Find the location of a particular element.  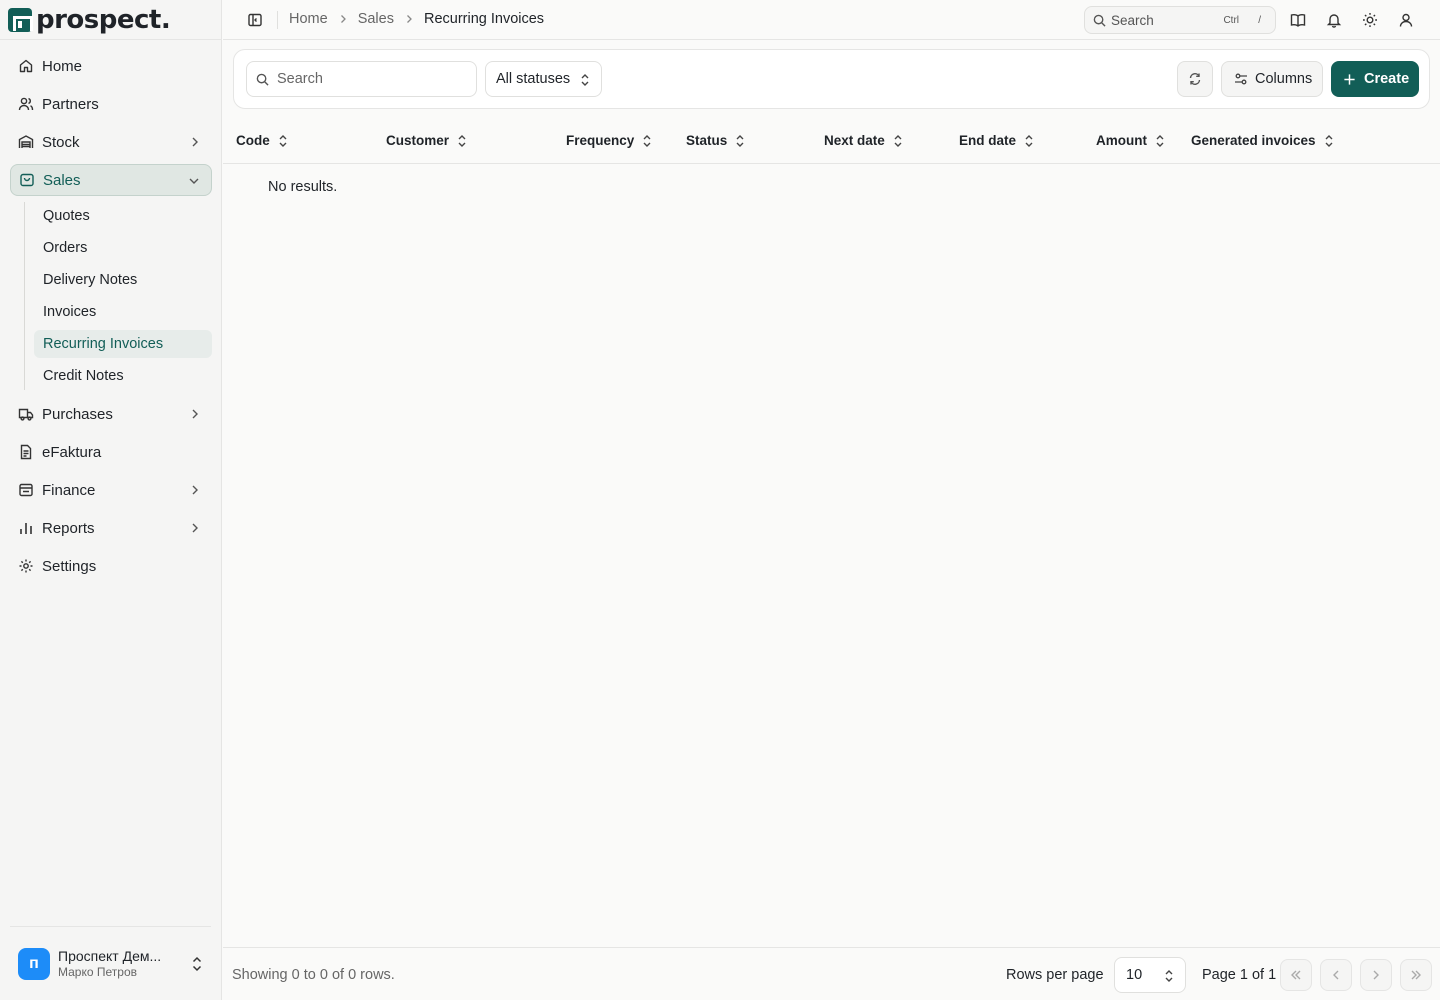

sidebar-item-home: Home is located at coordinates (111, 66).